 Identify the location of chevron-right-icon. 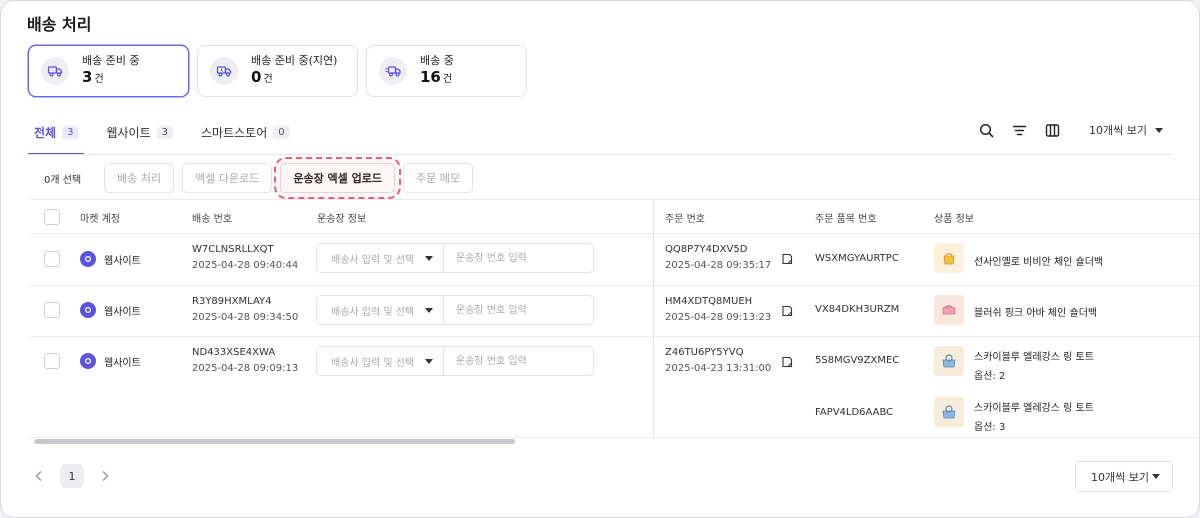
(105, 476).